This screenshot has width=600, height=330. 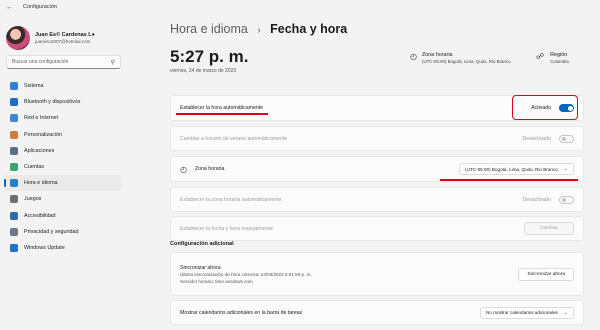 What do you see at coordinates (62, 183) in the screenshot?
I see `sidebar-item: Hora e idioma` at bounding box center [62, 183].